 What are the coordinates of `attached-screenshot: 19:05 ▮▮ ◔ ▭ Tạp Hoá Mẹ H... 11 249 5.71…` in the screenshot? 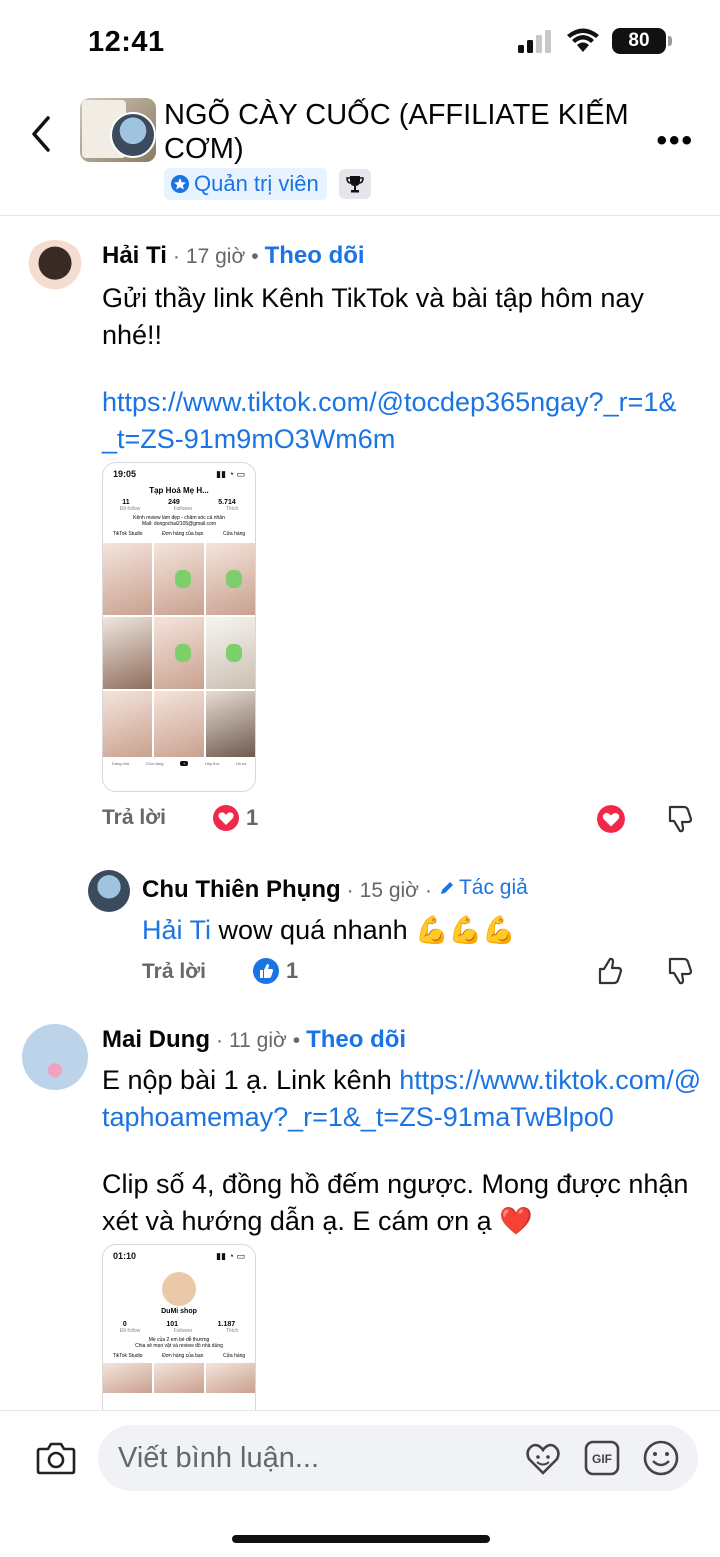 It's located at (179, 627).